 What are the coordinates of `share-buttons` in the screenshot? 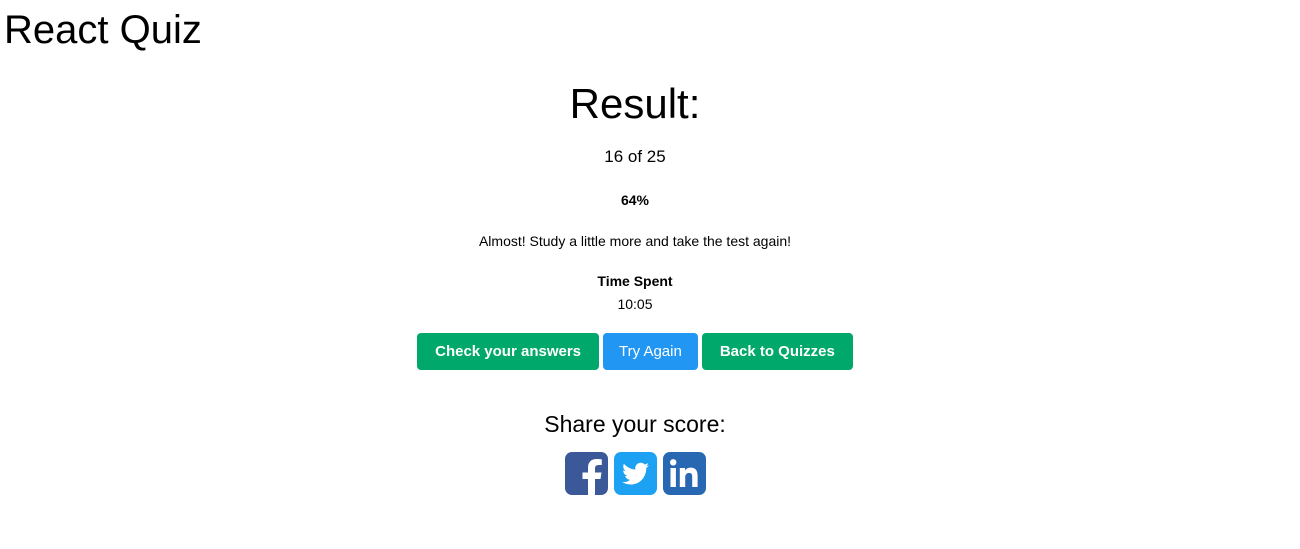 It's located at (635, 473).